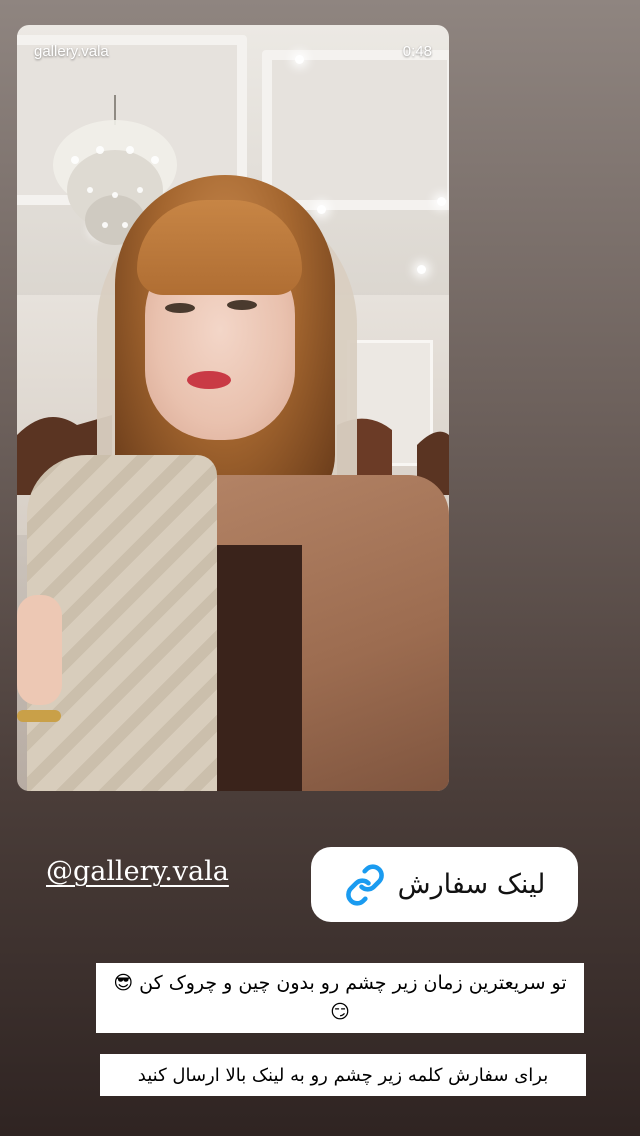 This screenshot has width=640, height=1136. I want to click on video-timer: 0:48, so click(417, 51).